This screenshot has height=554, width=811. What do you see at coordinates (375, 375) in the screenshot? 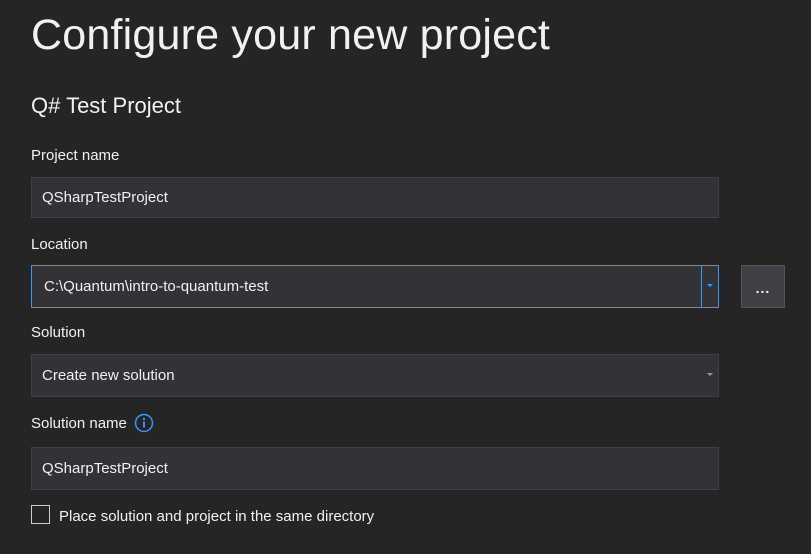
I see `solution-dropdown: Create new solution` at bounding box center [375, 375].